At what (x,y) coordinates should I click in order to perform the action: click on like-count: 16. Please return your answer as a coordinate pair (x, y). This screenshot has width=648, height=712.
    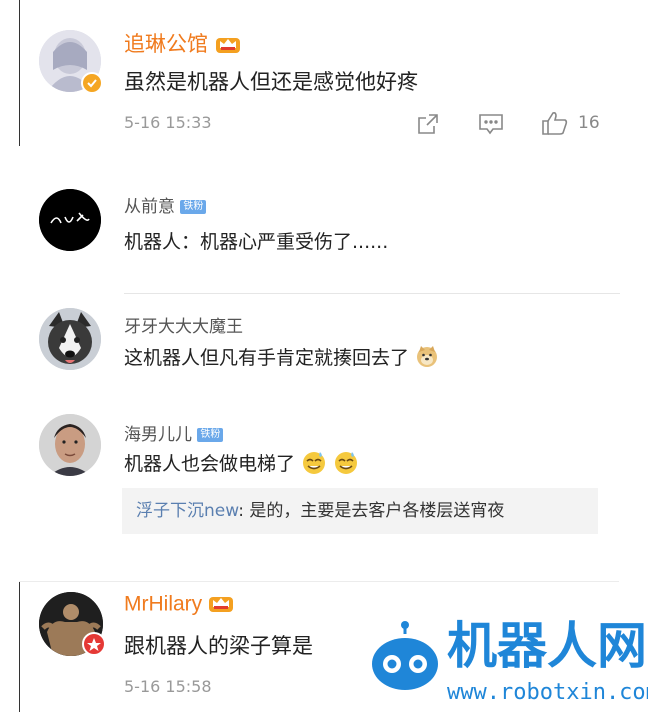
    Looking at the image, I should click on (589, 123).